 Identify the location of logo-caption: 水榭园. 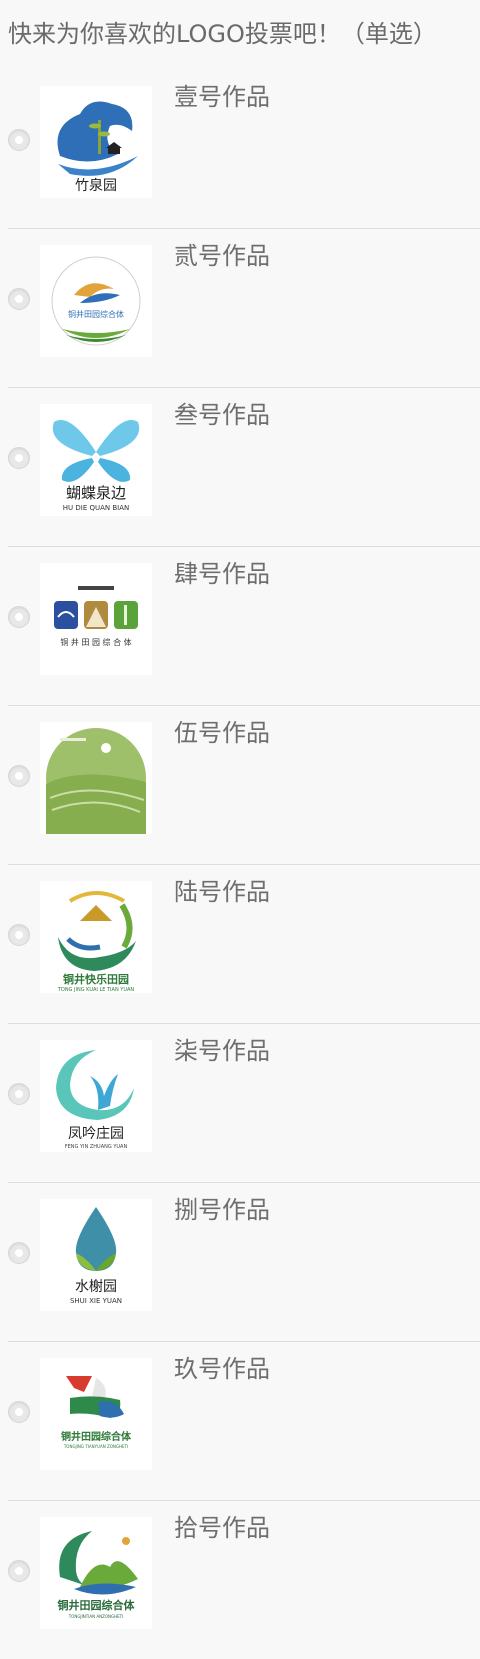
(96, 1287).